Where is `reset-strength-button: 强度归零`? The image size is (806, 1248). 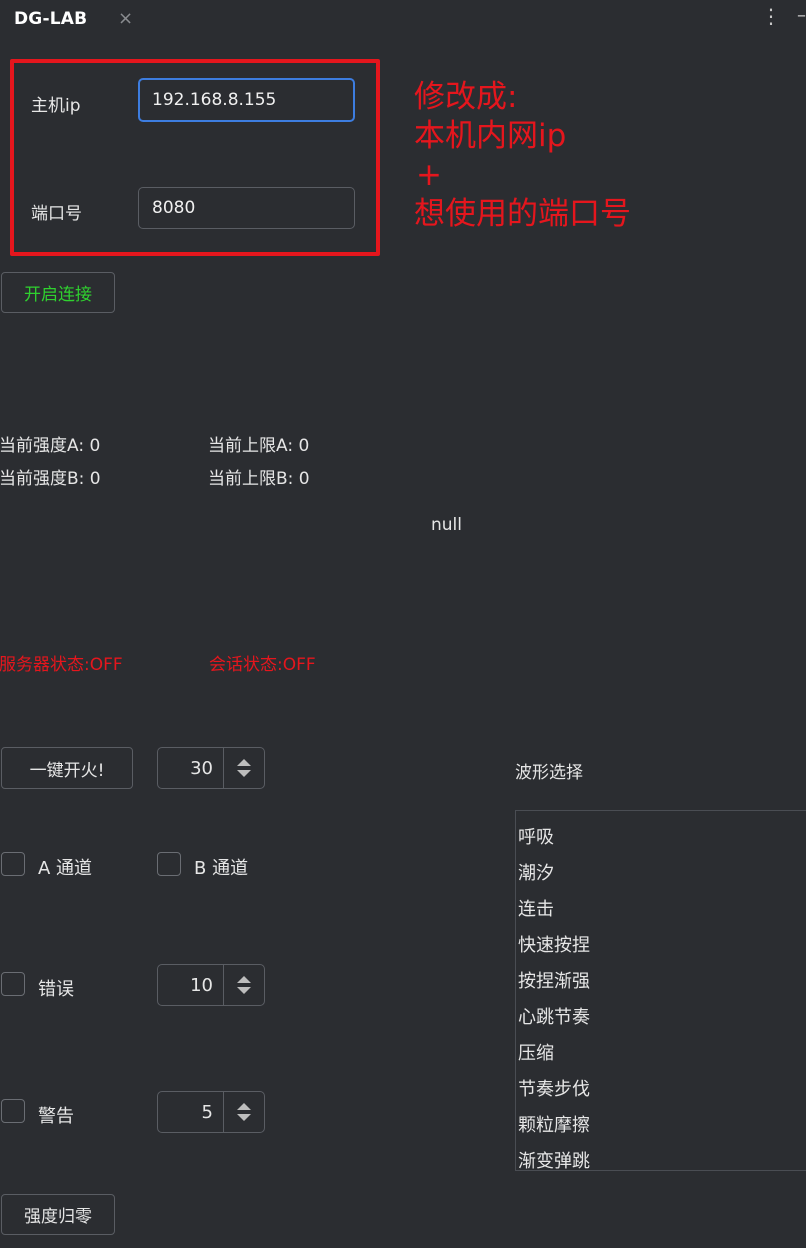
reset-strength-button: 强度归零 is located at coordinates (58, 1214).